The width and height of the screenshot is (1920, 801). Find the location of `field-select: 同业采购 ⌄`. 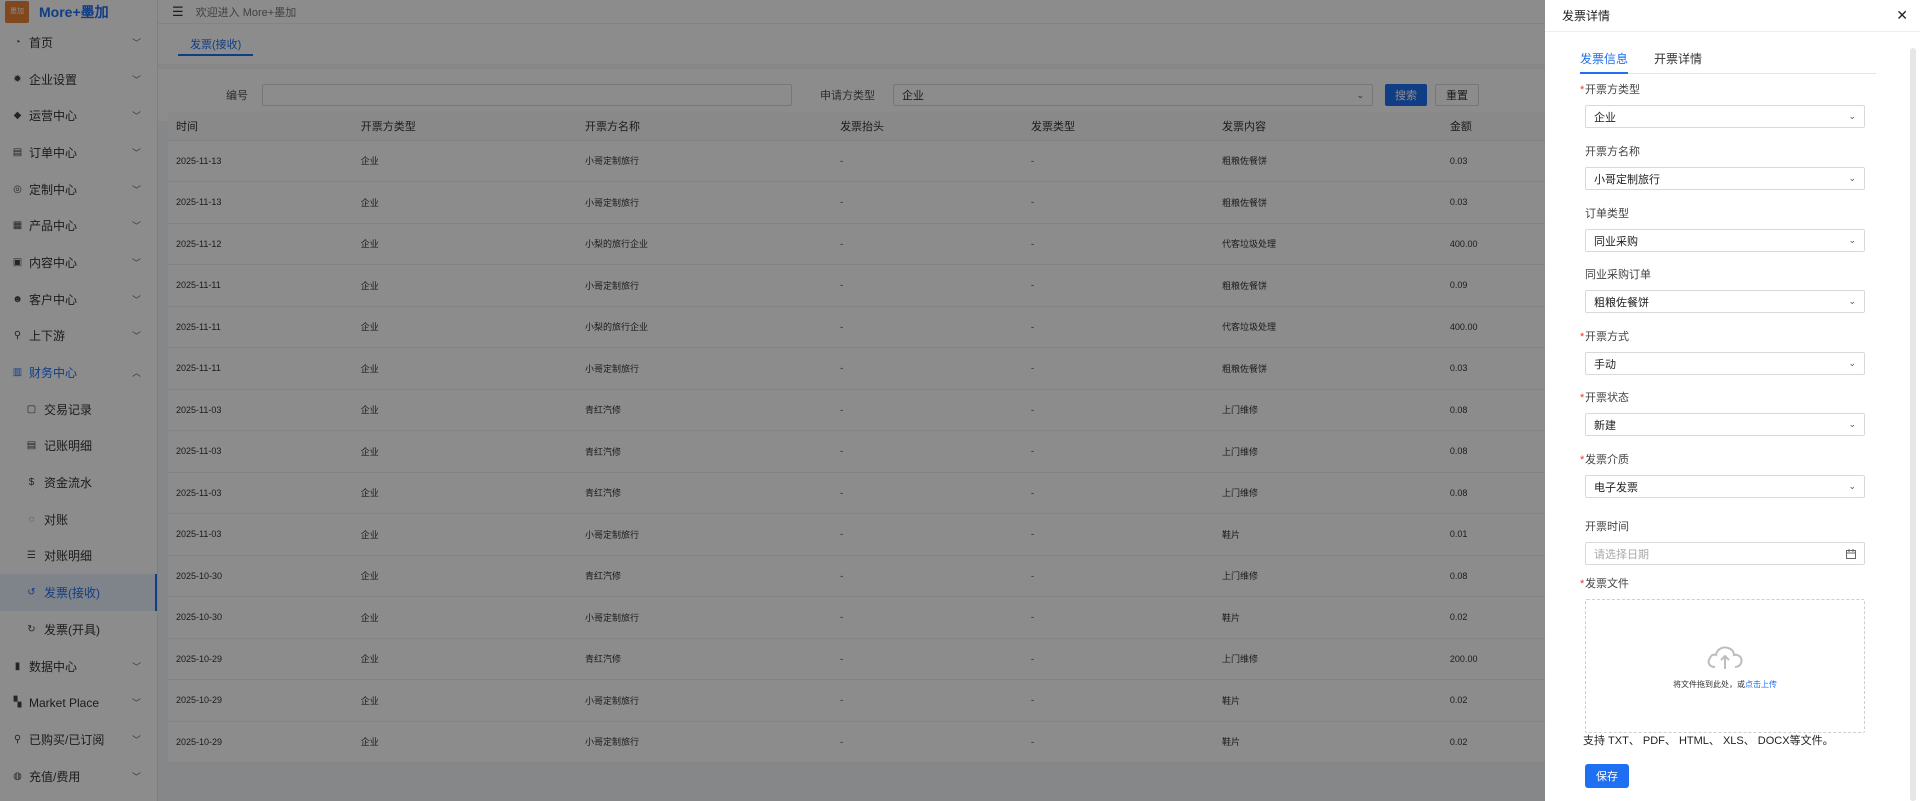

field-select: 同业采购 ⌄ is located at coordinates (1725, 240).